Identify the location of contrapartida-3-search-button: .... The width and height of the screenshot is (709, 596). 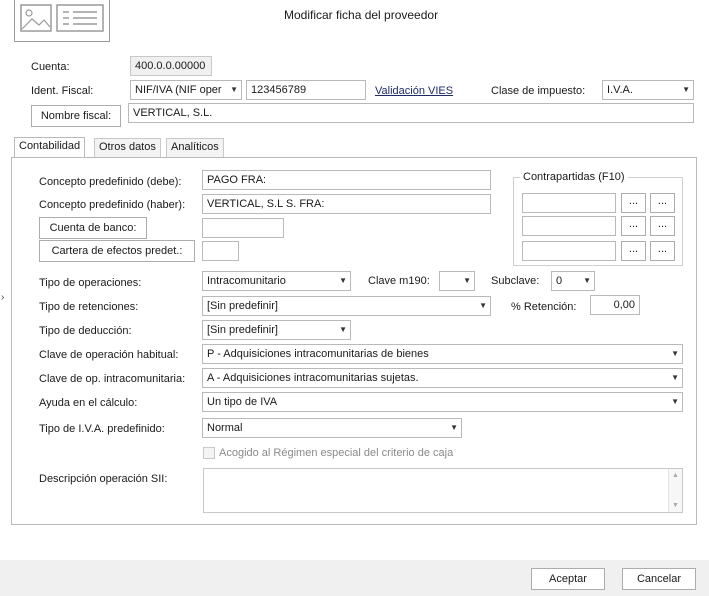
(633, 251).